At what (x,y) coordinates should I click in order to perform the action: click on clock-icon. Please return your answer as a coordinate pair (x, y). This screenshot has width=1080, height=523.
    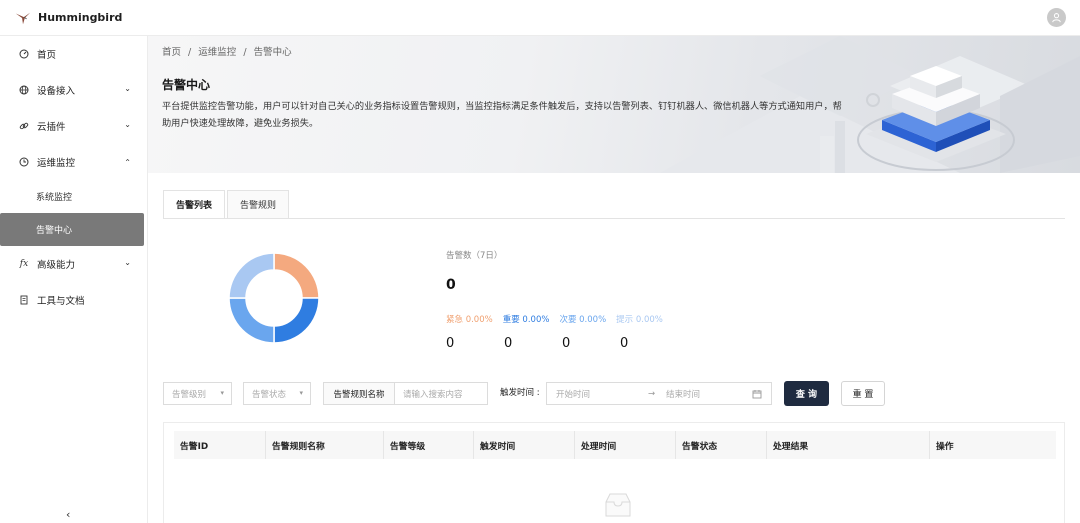
    Looking at the image, I should click on (24, 162).